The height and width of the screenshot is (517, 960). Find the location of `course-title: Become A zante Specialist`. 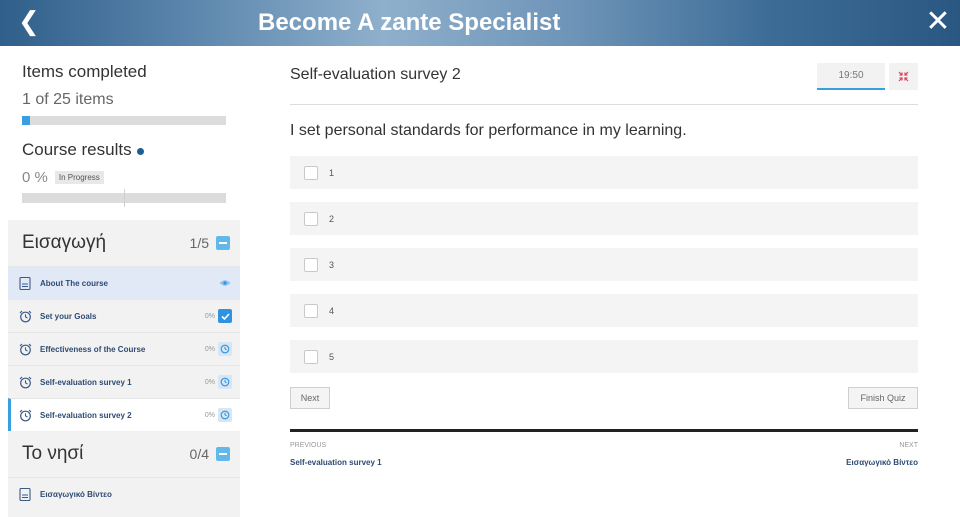

course-title: Become A zante Specialist is located at coordinates (409, 22).